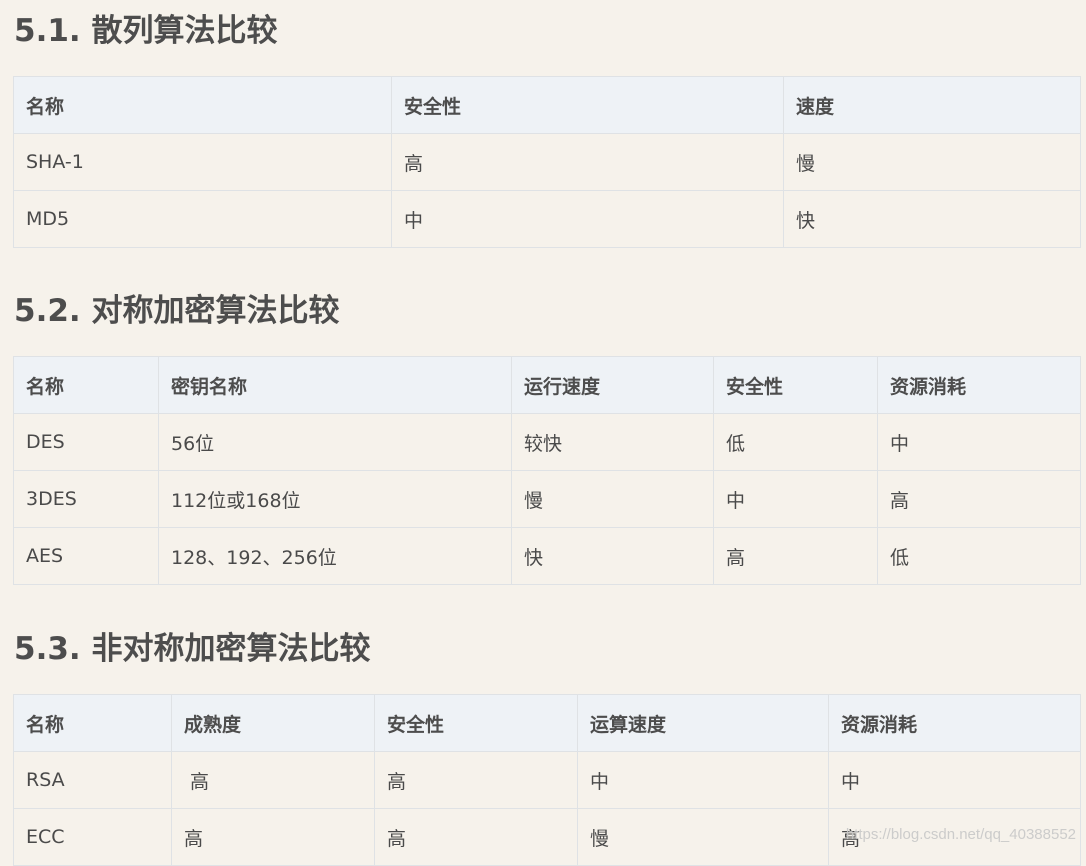 The width and height of the screenshot is (1086, 866). I want to click on table-row: RSA 高 高 中 中, so click(547, 780).